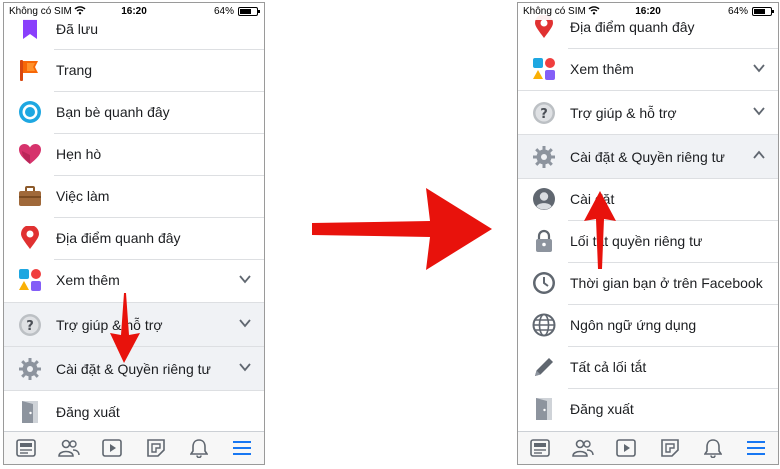 Image resolution: width=780 pixels, height=469 pixels. I want to click on briefcase-icon, so click(30, 196).